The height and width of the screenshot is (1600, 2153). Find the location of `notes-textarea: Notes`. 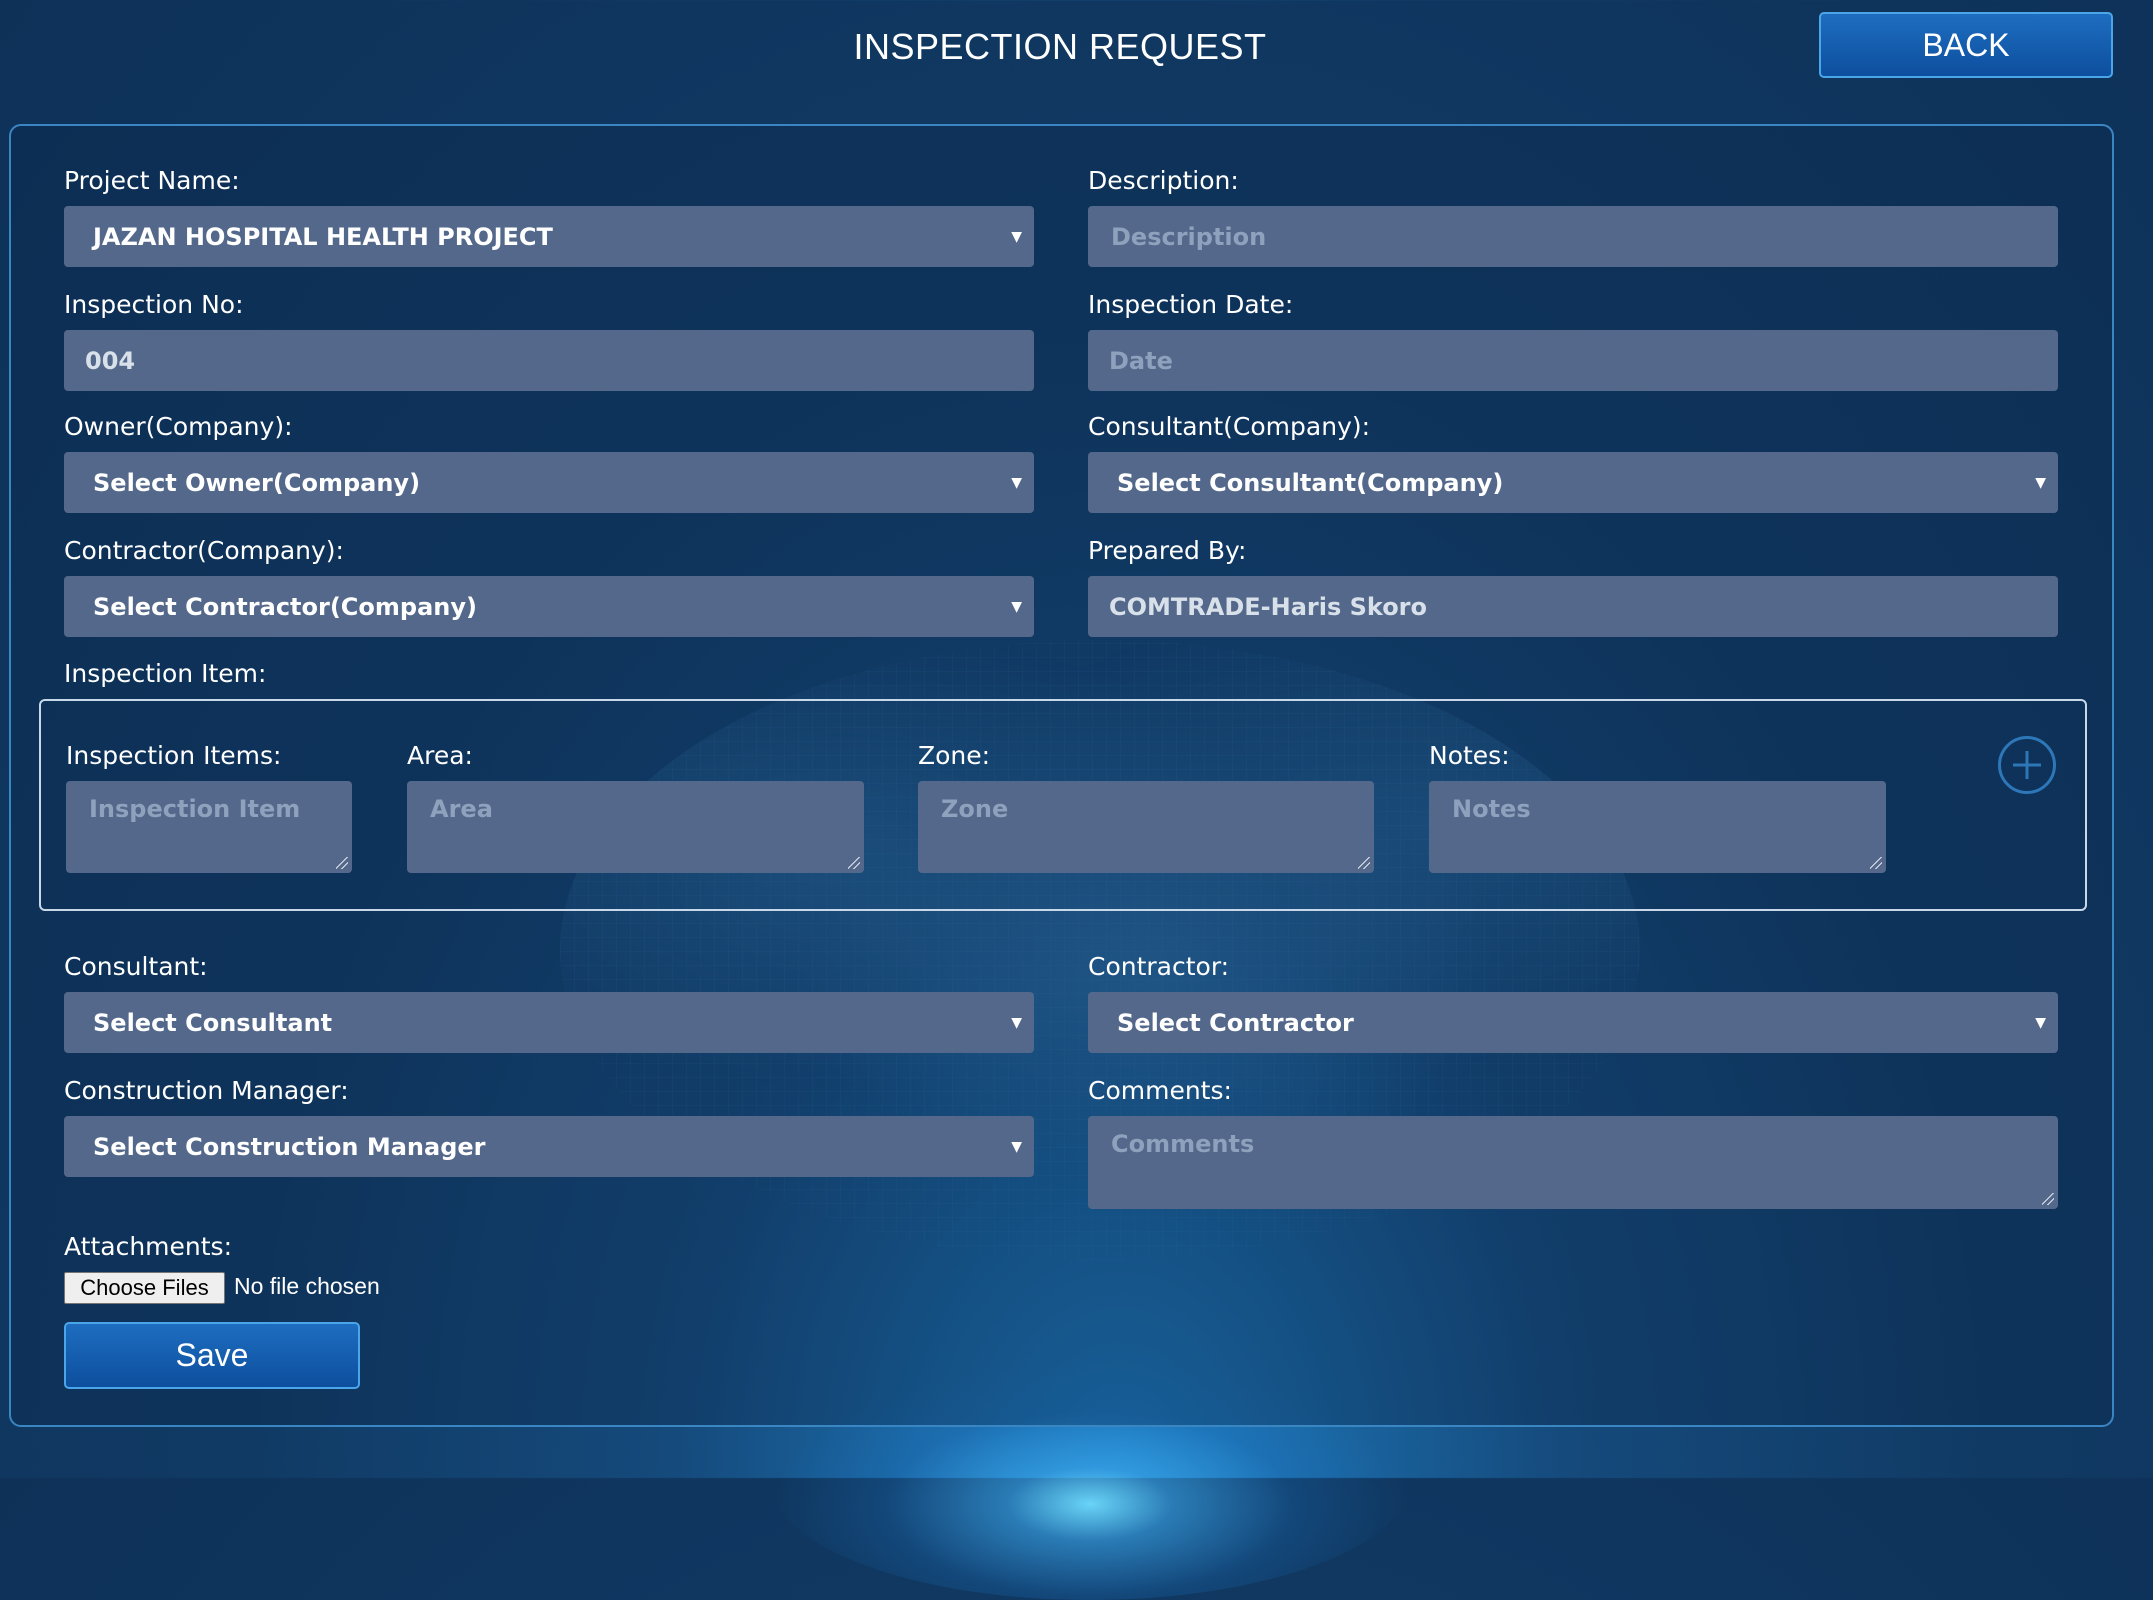

notes-textarea: Notes is located at coordinates (1657, 827).